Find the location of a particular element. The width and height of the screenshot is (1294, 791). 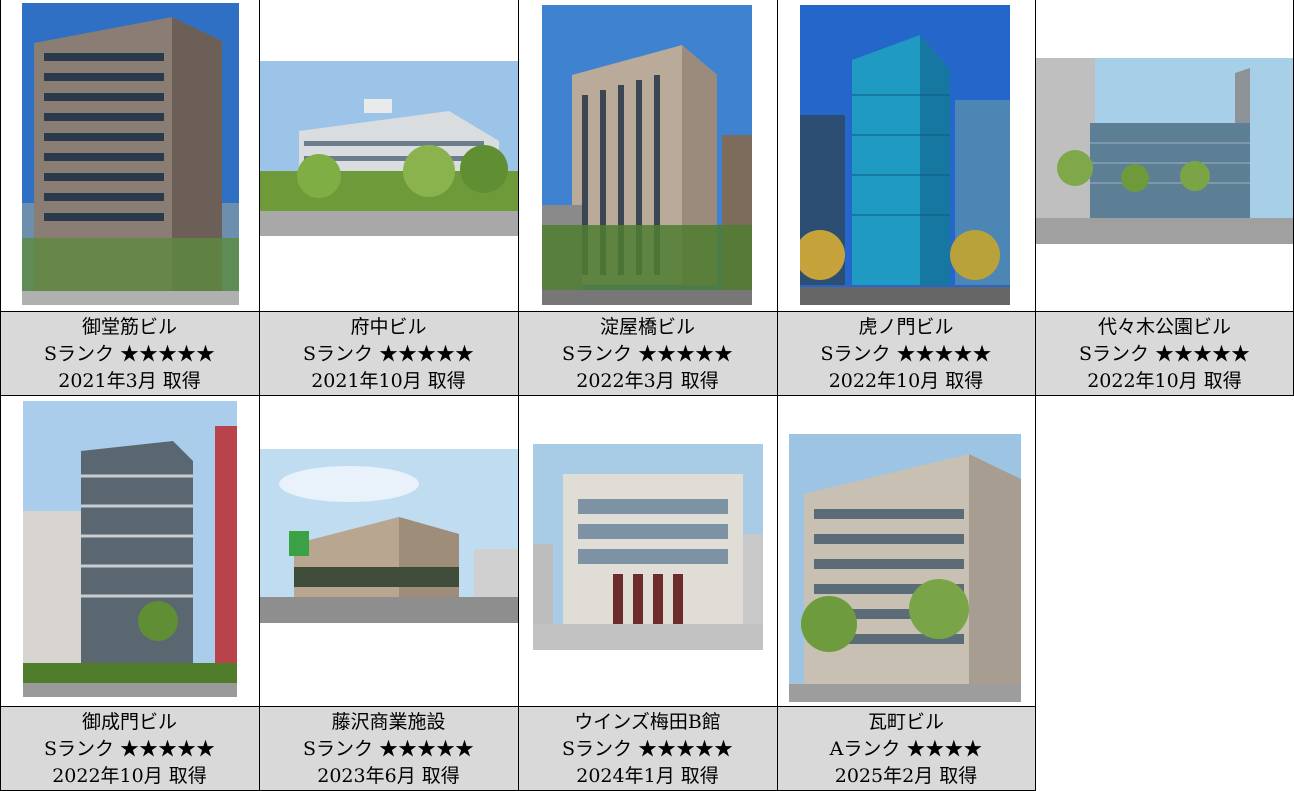

building-caption: 藤沢商業施設 Sランク ★★★★★ 2023年6月 取得 is located at coordinates (388, 749).